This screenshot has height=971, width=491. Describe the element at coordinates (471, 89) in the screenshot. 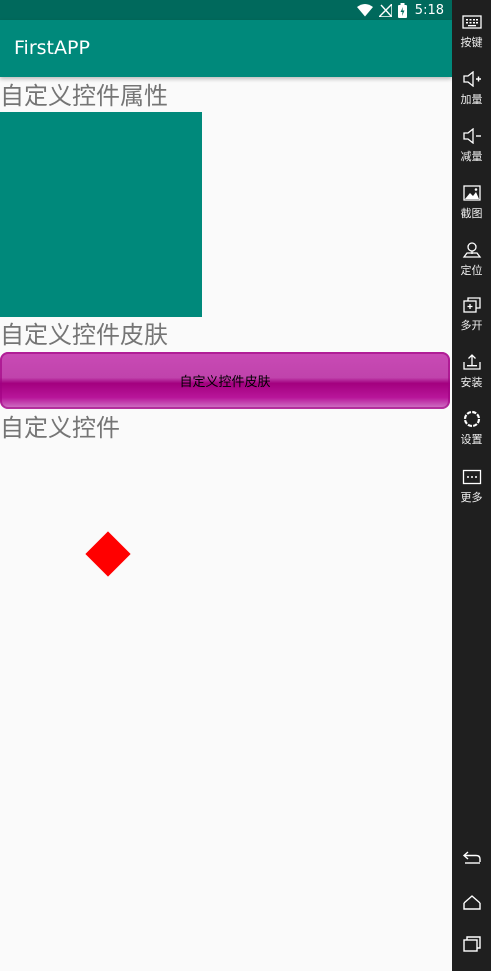

I see `tool-volume-up: 加量` at that location.